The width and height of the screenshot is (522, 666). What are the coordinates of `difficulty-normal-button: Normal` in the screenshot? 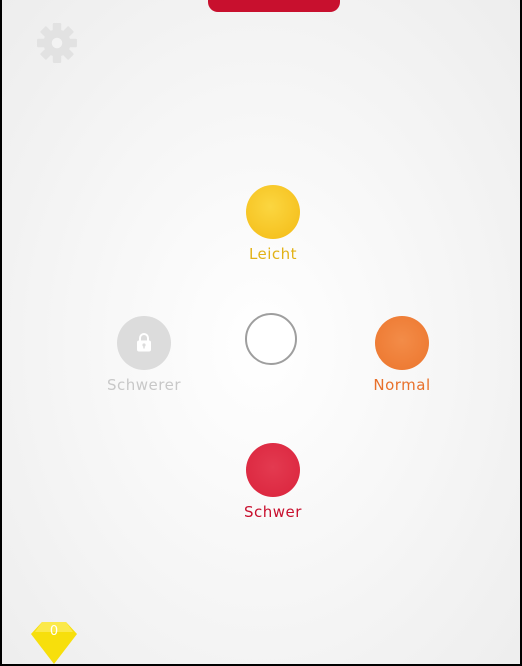 It's located at (402, 355).